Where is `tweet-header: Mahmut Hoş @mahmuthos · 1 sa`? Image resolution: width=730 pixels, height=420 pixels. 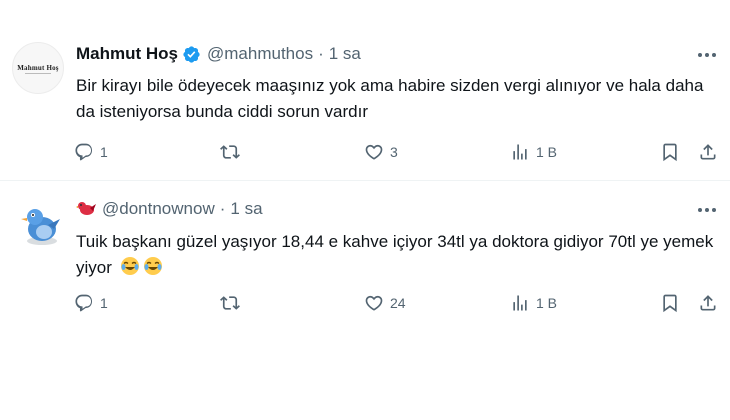
tweet-header: Mahmut Hoş @mahmuthos · 1 sa is located at coordinates (218, 54).